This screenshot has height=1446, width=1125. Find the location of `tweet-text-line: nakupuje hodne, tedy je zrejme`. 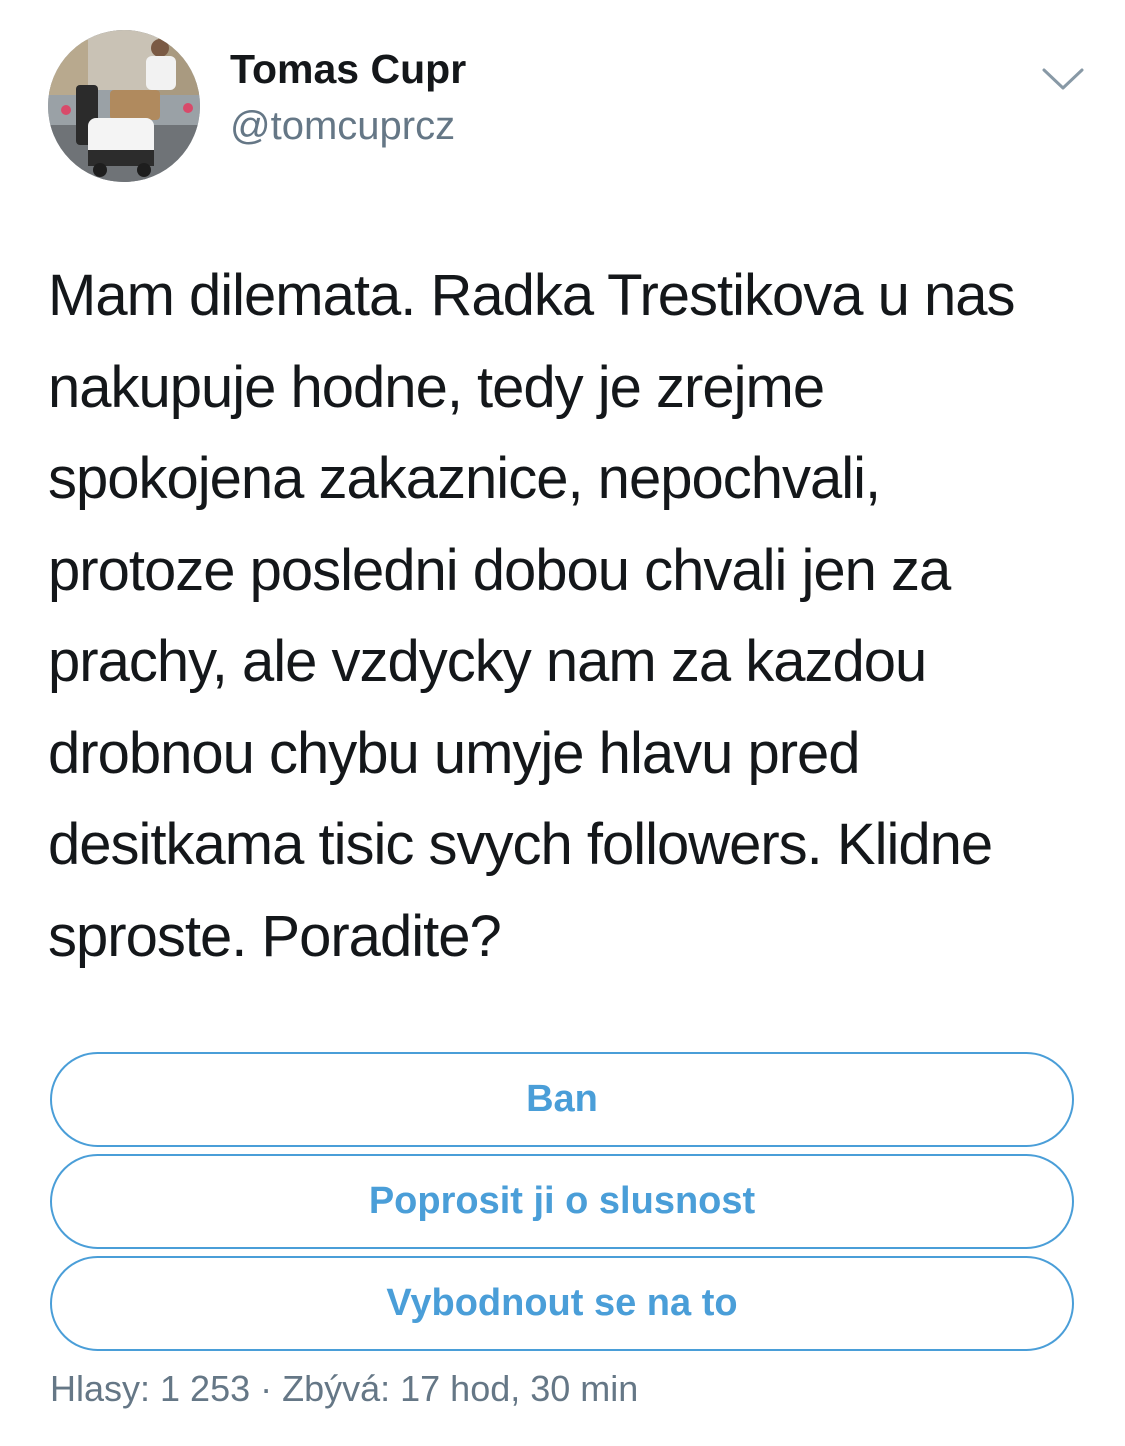

tweet-text-line: nakupuje hodne, tedy je zrejme is located at coordinates (436, 387).